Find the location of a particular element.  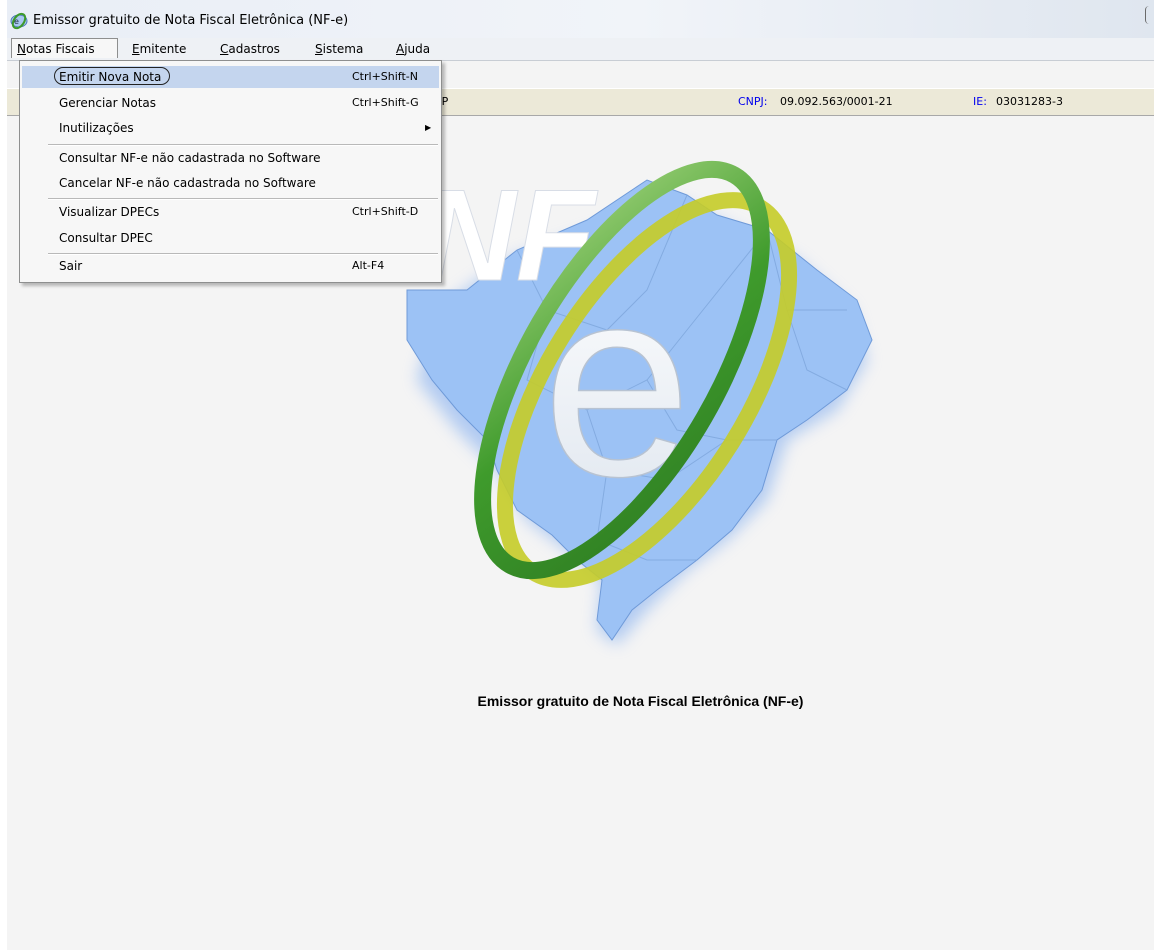

menu-mnemonic: E is located at coordinates (136, 49).